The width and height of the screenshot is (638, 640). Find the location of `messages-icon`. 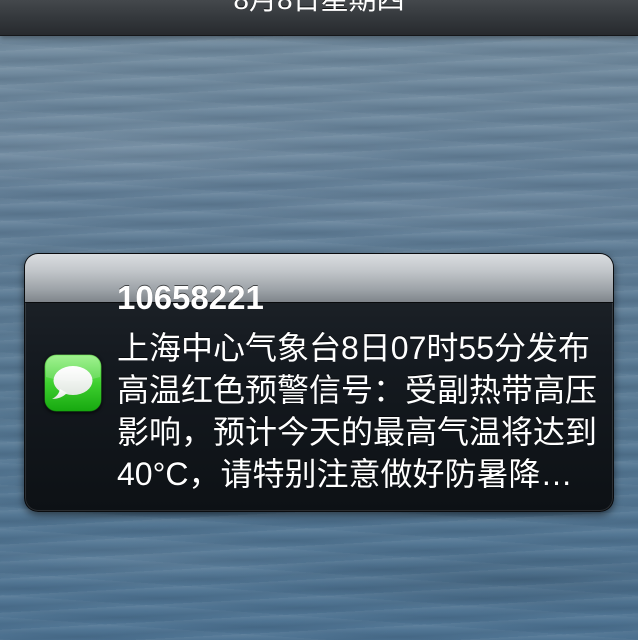

messages-icon is located at coordinates (73, 383).